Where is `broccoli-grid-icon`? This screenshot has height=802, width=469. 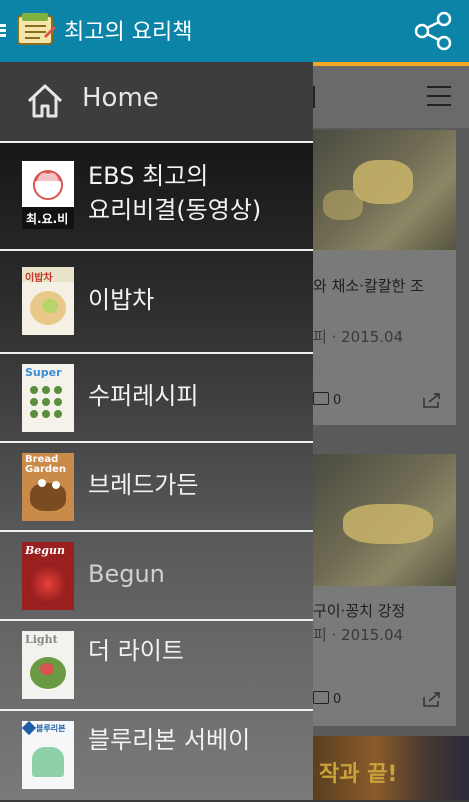
broccoli-grid-icon is located at coordinates (46, 402).